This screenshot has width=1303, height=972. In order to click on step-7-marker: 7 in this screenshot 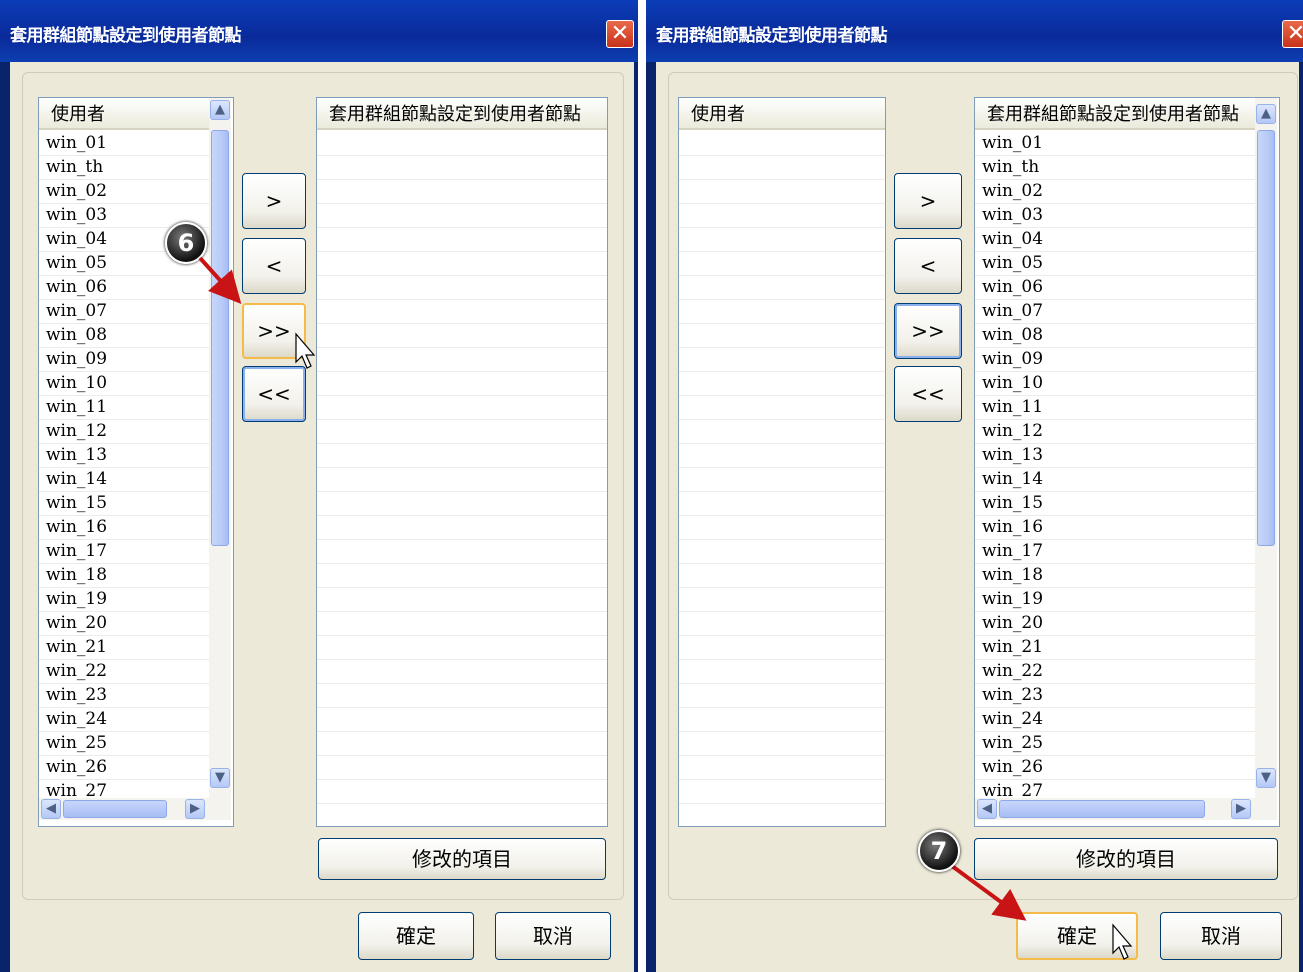, I will do `click(939, 851)`.